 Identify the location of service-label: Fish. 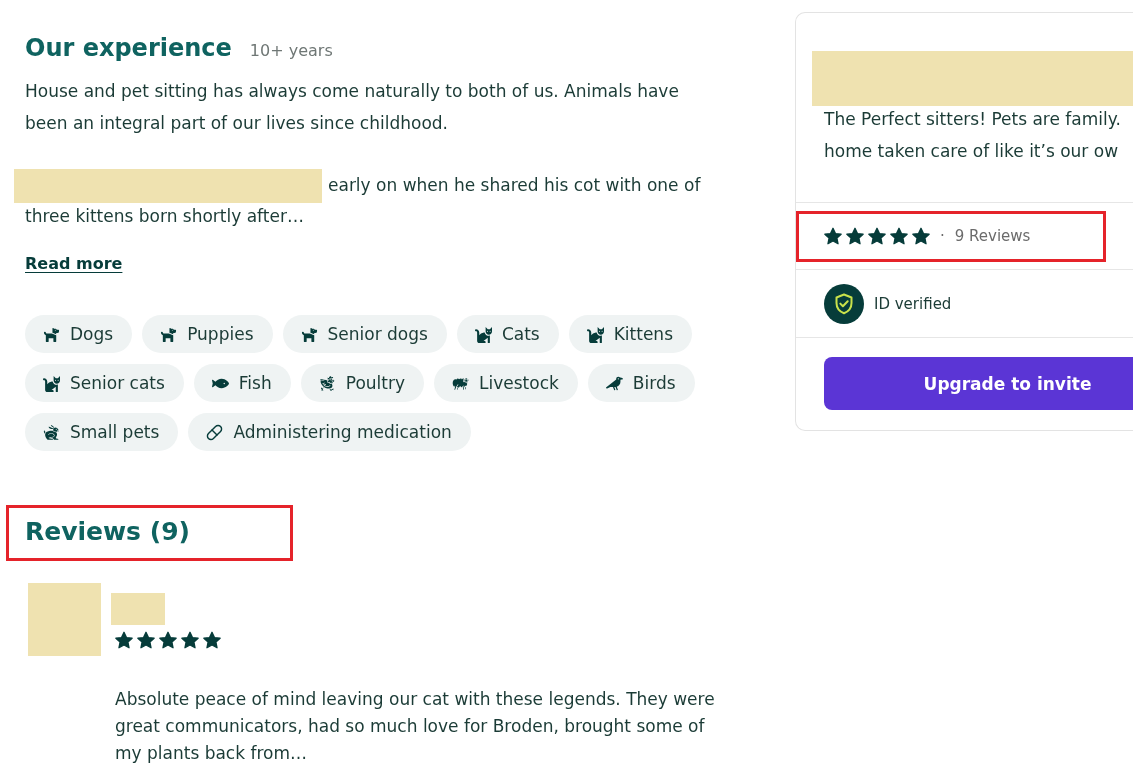
(255, 383).